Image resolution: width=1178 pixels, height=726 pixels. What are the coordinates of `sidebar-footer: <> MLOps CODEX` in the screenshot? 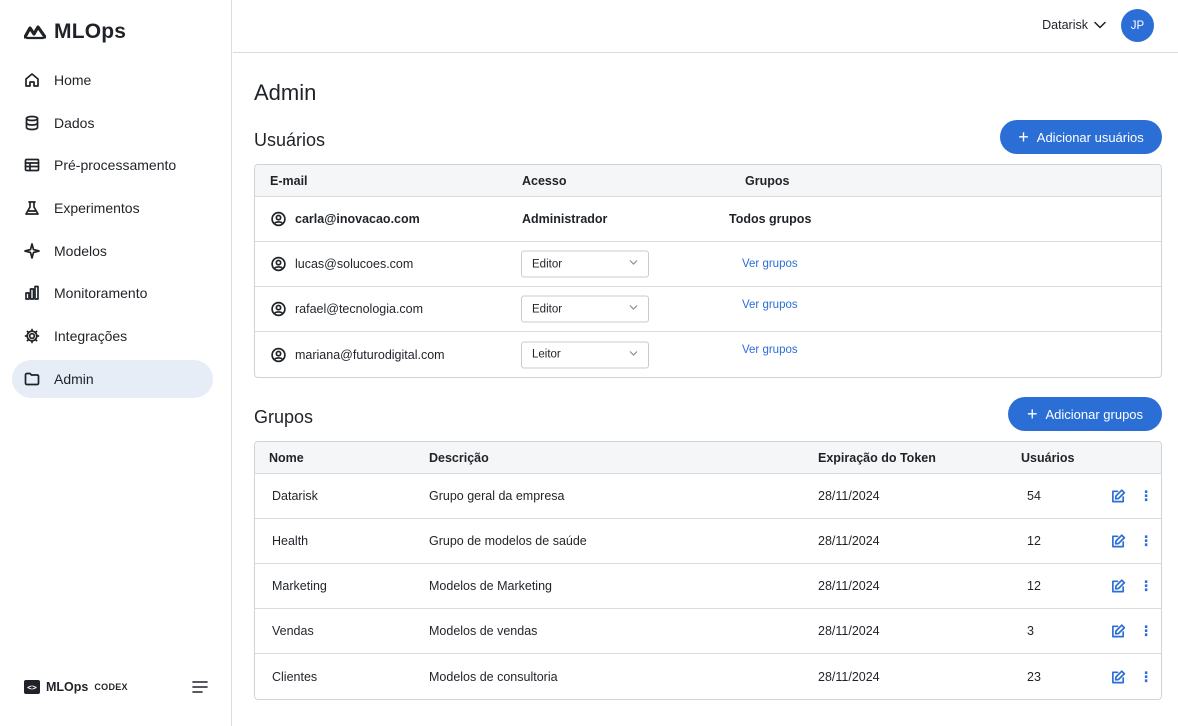 It's located at (116, 687).